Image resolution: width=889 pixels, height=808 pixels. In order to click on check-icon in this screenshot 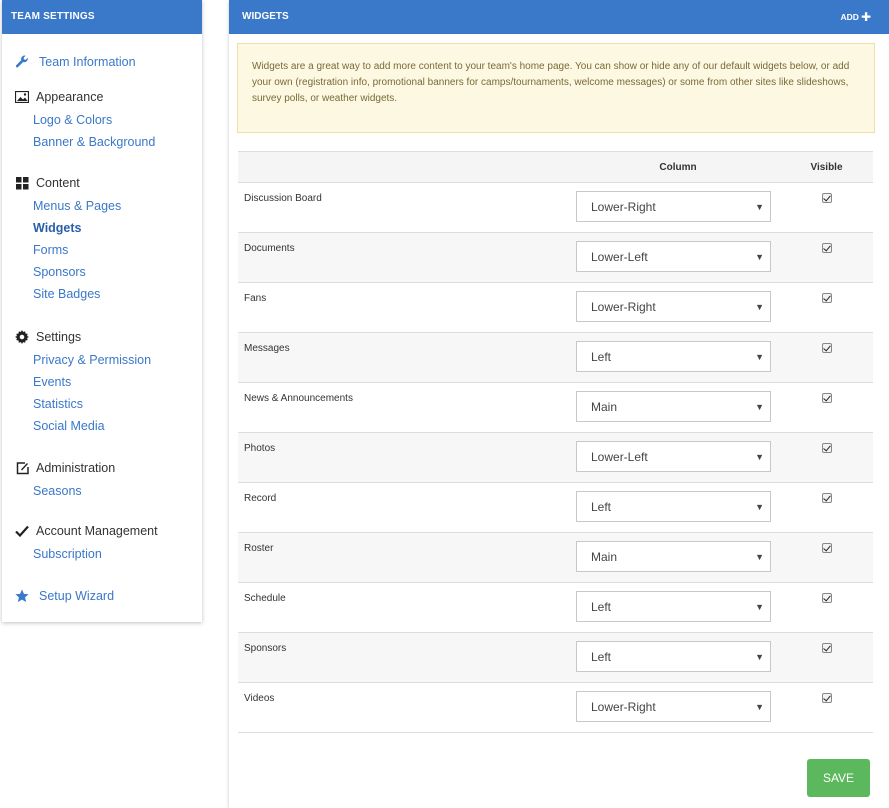, I will do `click(22, 531)`.